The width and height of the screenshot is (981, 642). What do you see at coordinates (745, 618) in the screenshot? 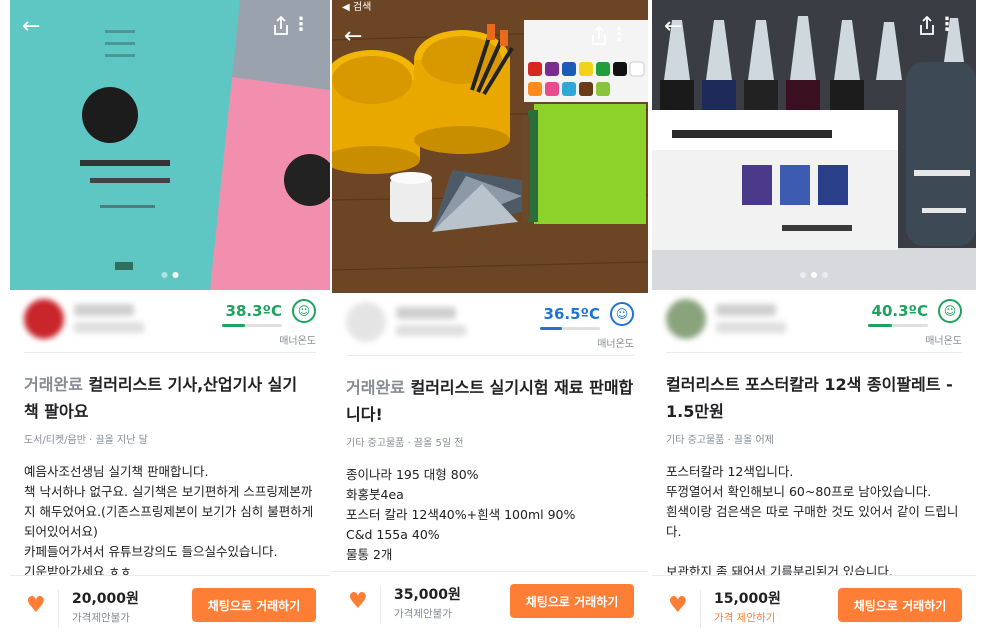
I see `negotiation-status: 가격 제안하기` at bounding box center [745, 618].